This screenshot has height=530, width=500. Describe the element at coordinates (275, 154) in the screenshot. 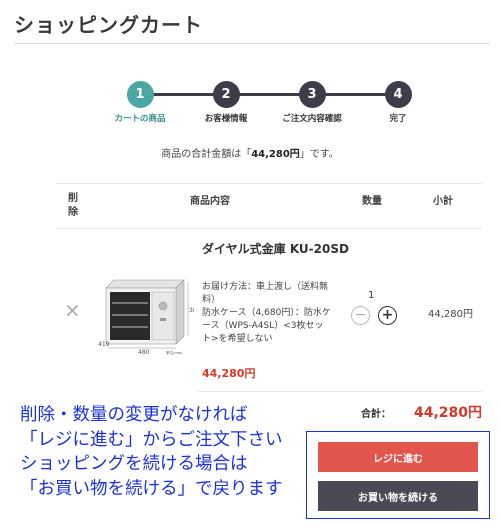

I see `summary-amount: 44,280円` at that location.